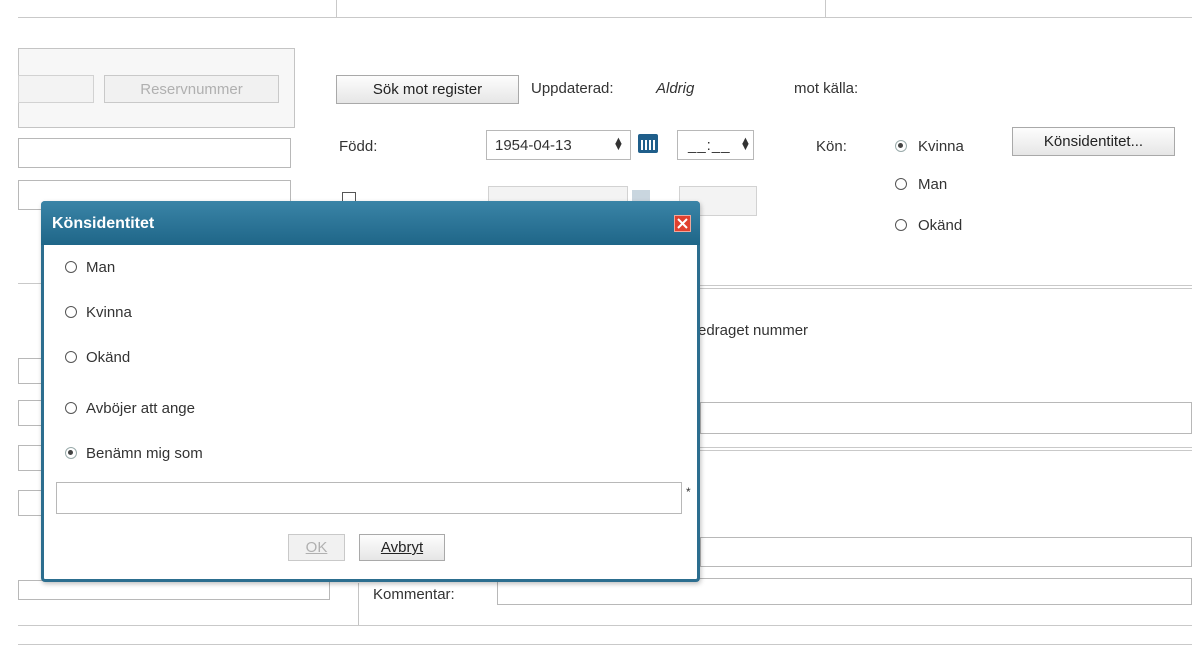  I want to click on gender-radio-okand, so click(901, 225).